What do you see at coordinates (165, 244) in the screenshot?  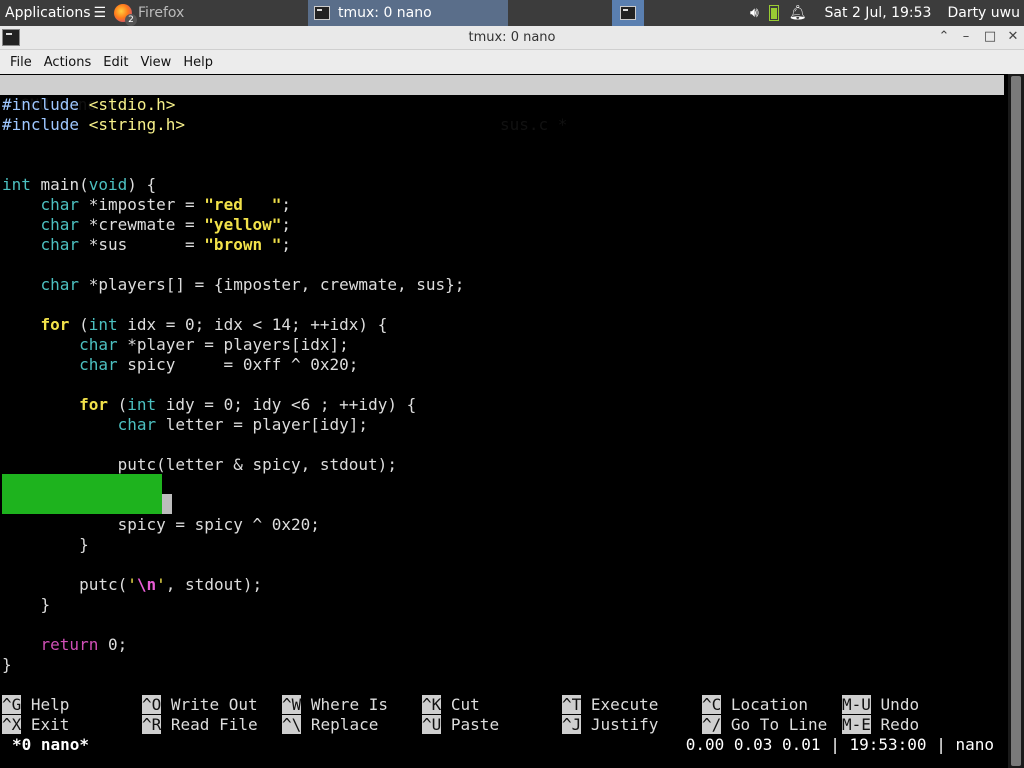 I see `code-line: char *sus = "brown ";` at bounding box center [165, 244].